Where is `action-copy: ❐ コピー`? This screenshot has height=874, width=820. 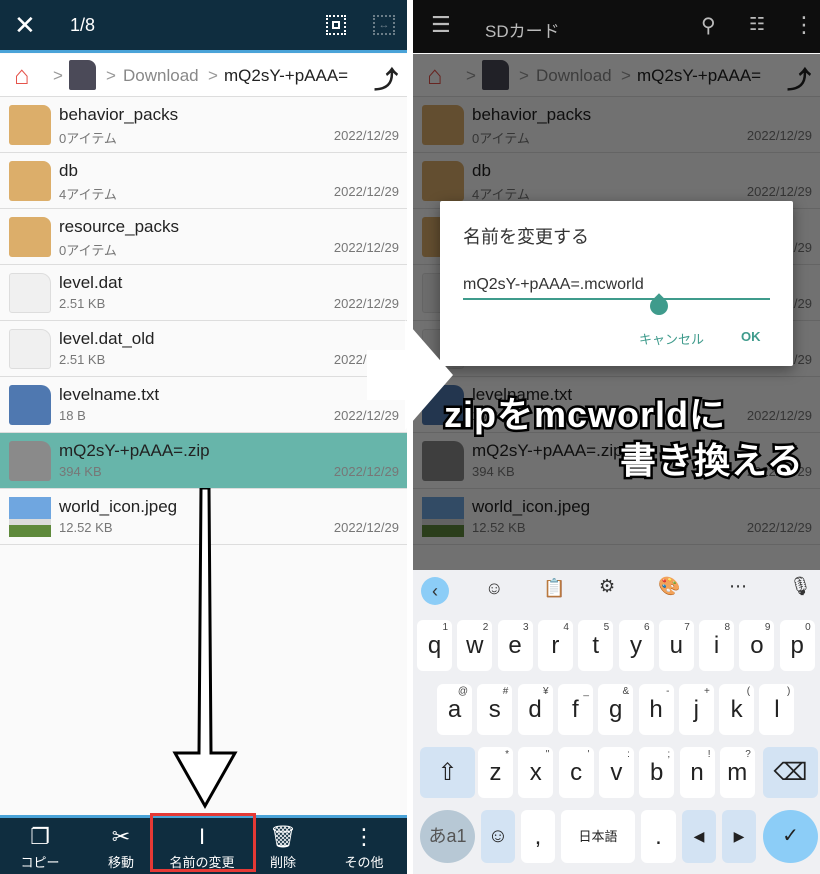 action-copy: ❐ コピー is located at coordinates (40, 846).